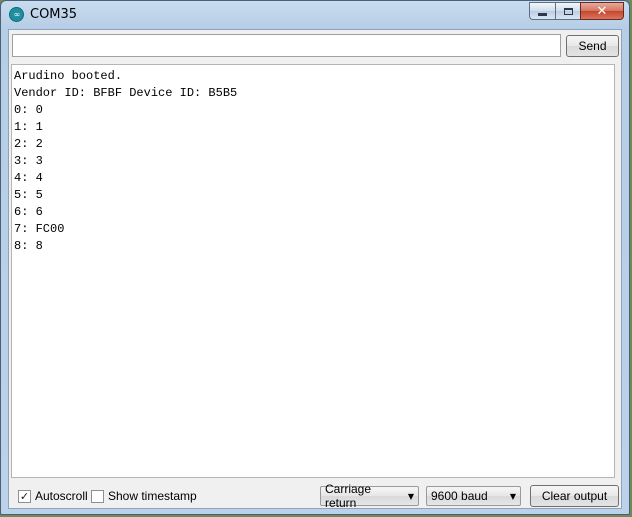 This screenshot has width=632, height=517. I want to click on title-bar: ∞ COM35 ✕, so click(315, 15).